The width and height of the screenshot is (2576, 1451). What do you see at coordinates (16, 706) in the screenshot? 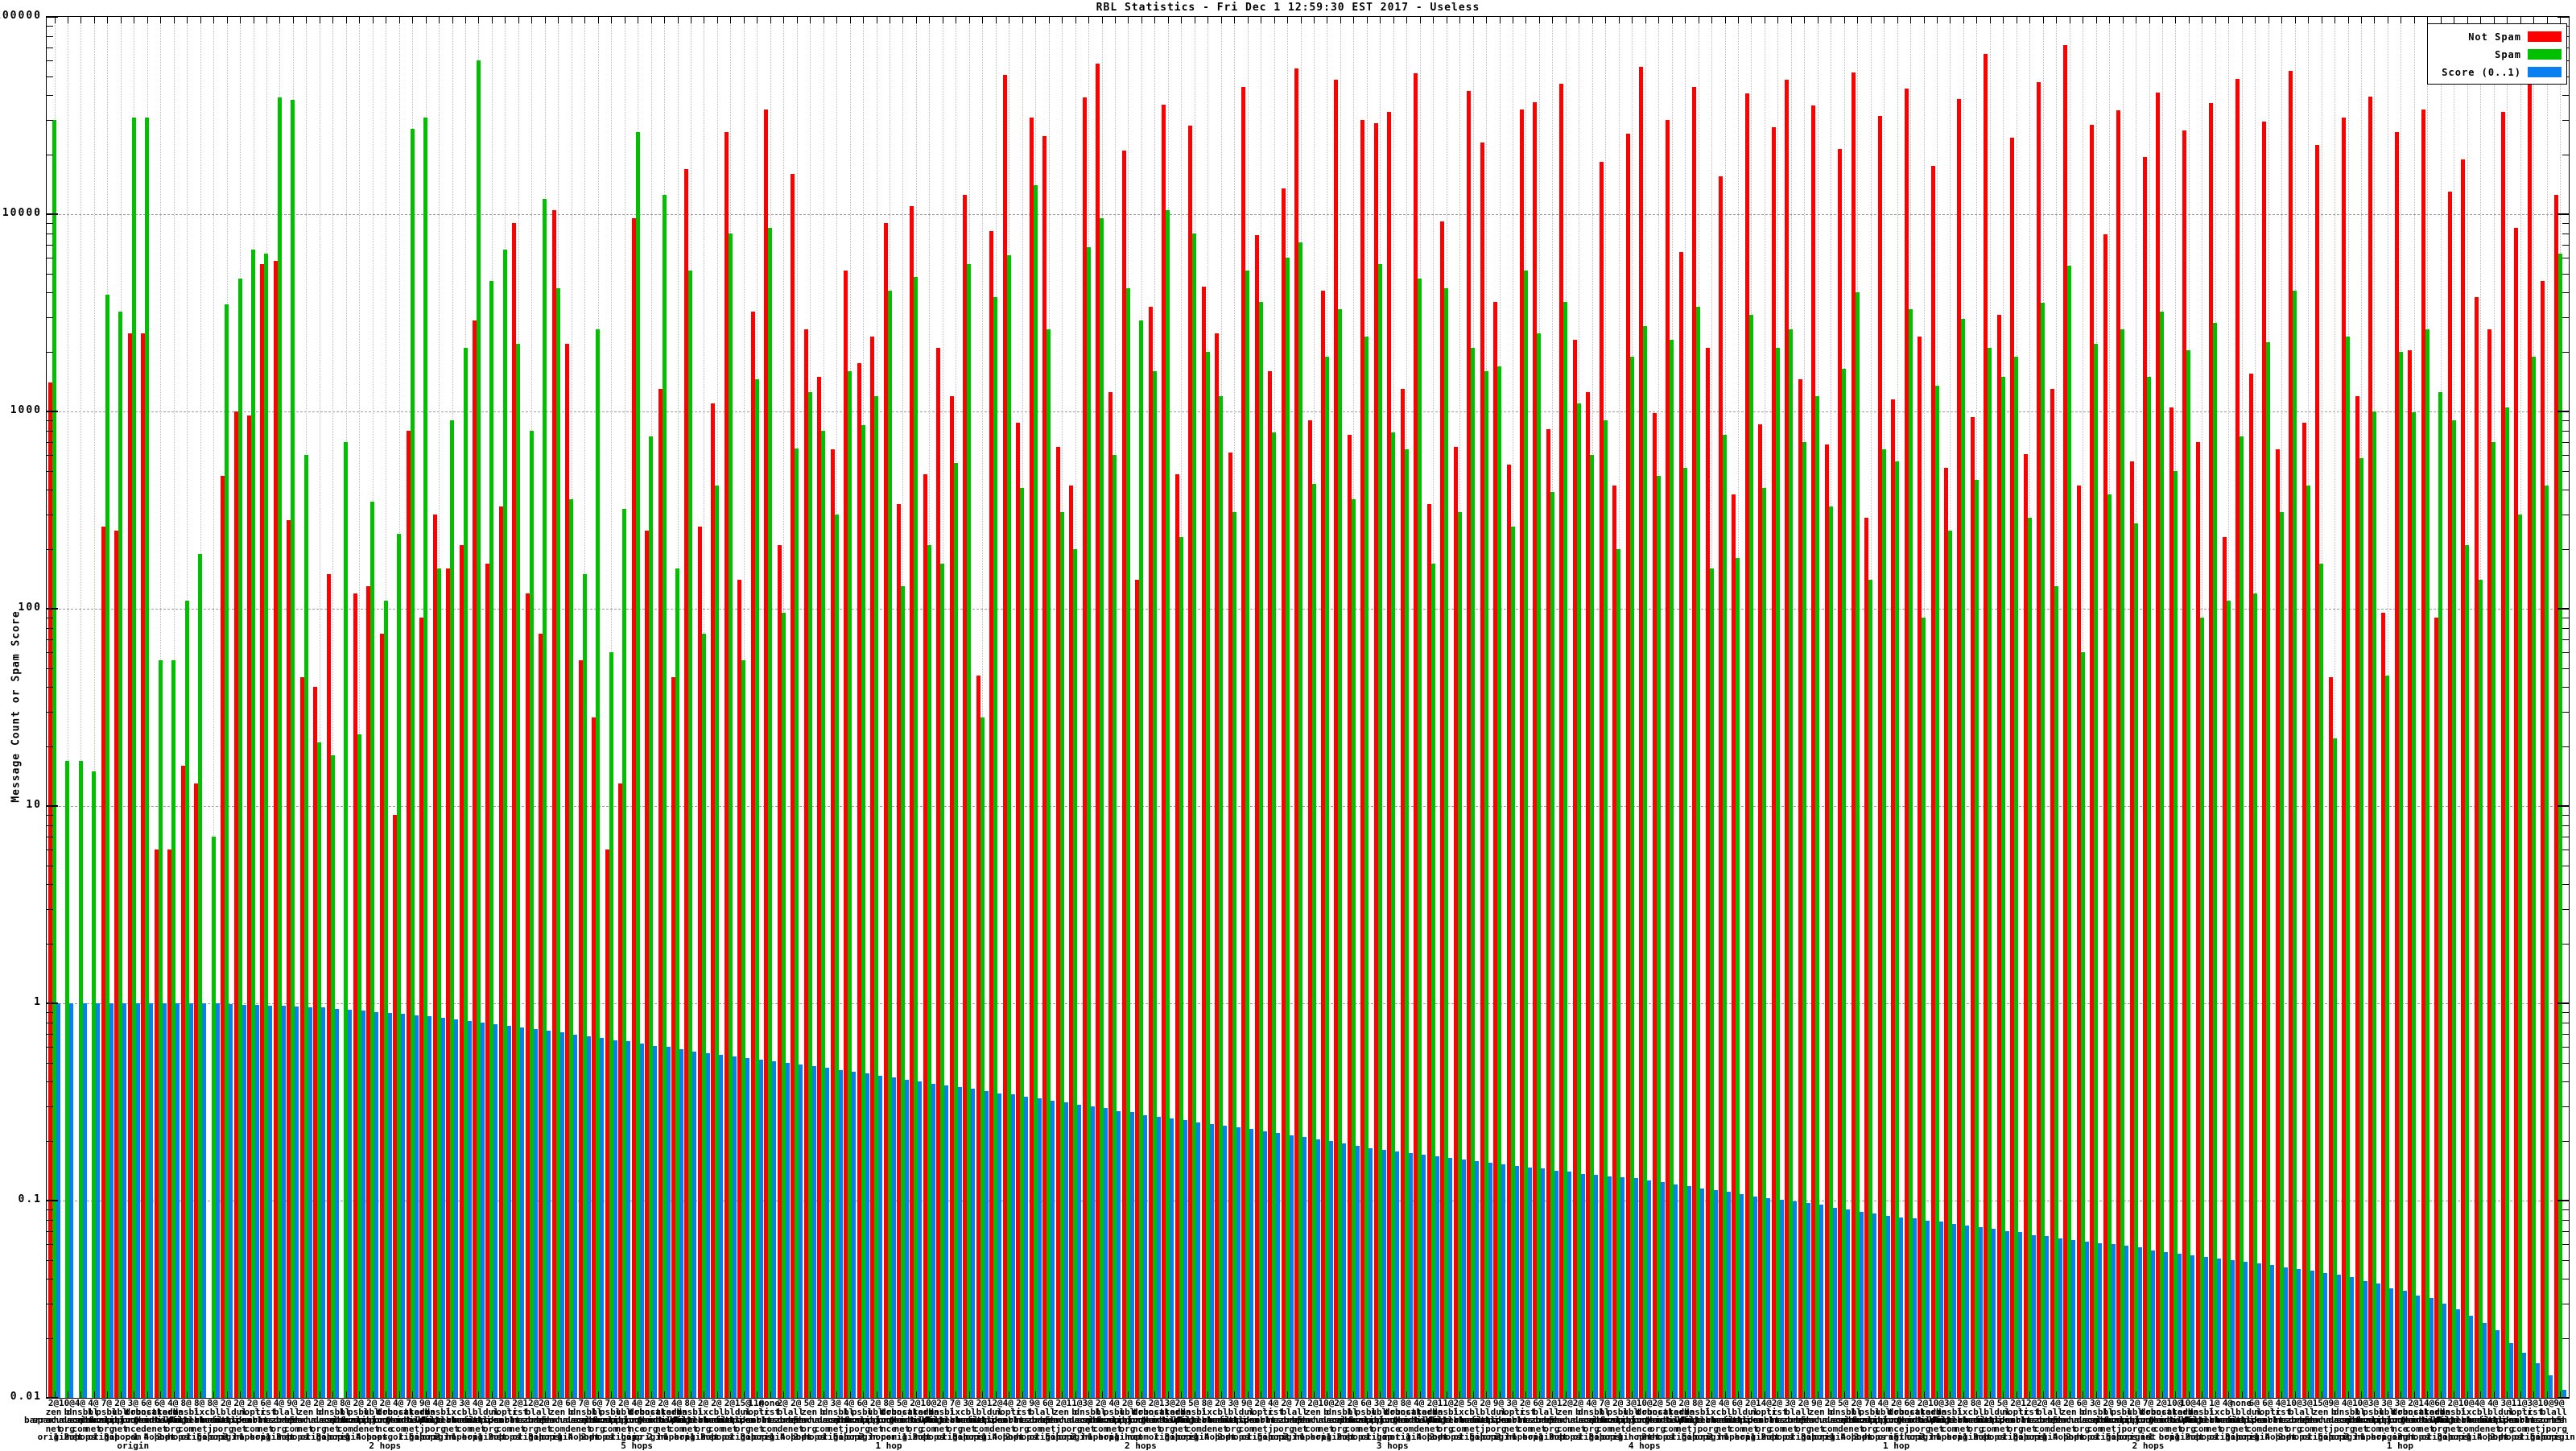
I see `y-axis-label: Message Count or Spam Score` at bounding box center [16, 706].